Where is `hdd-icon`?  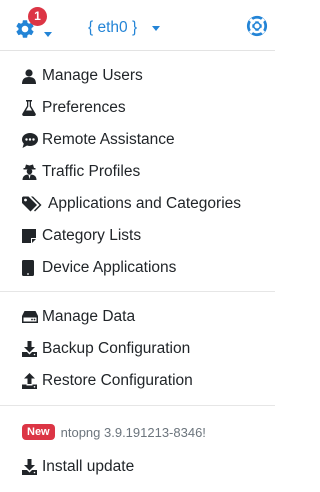
hdd-icon is located at coordinates (32, 317).